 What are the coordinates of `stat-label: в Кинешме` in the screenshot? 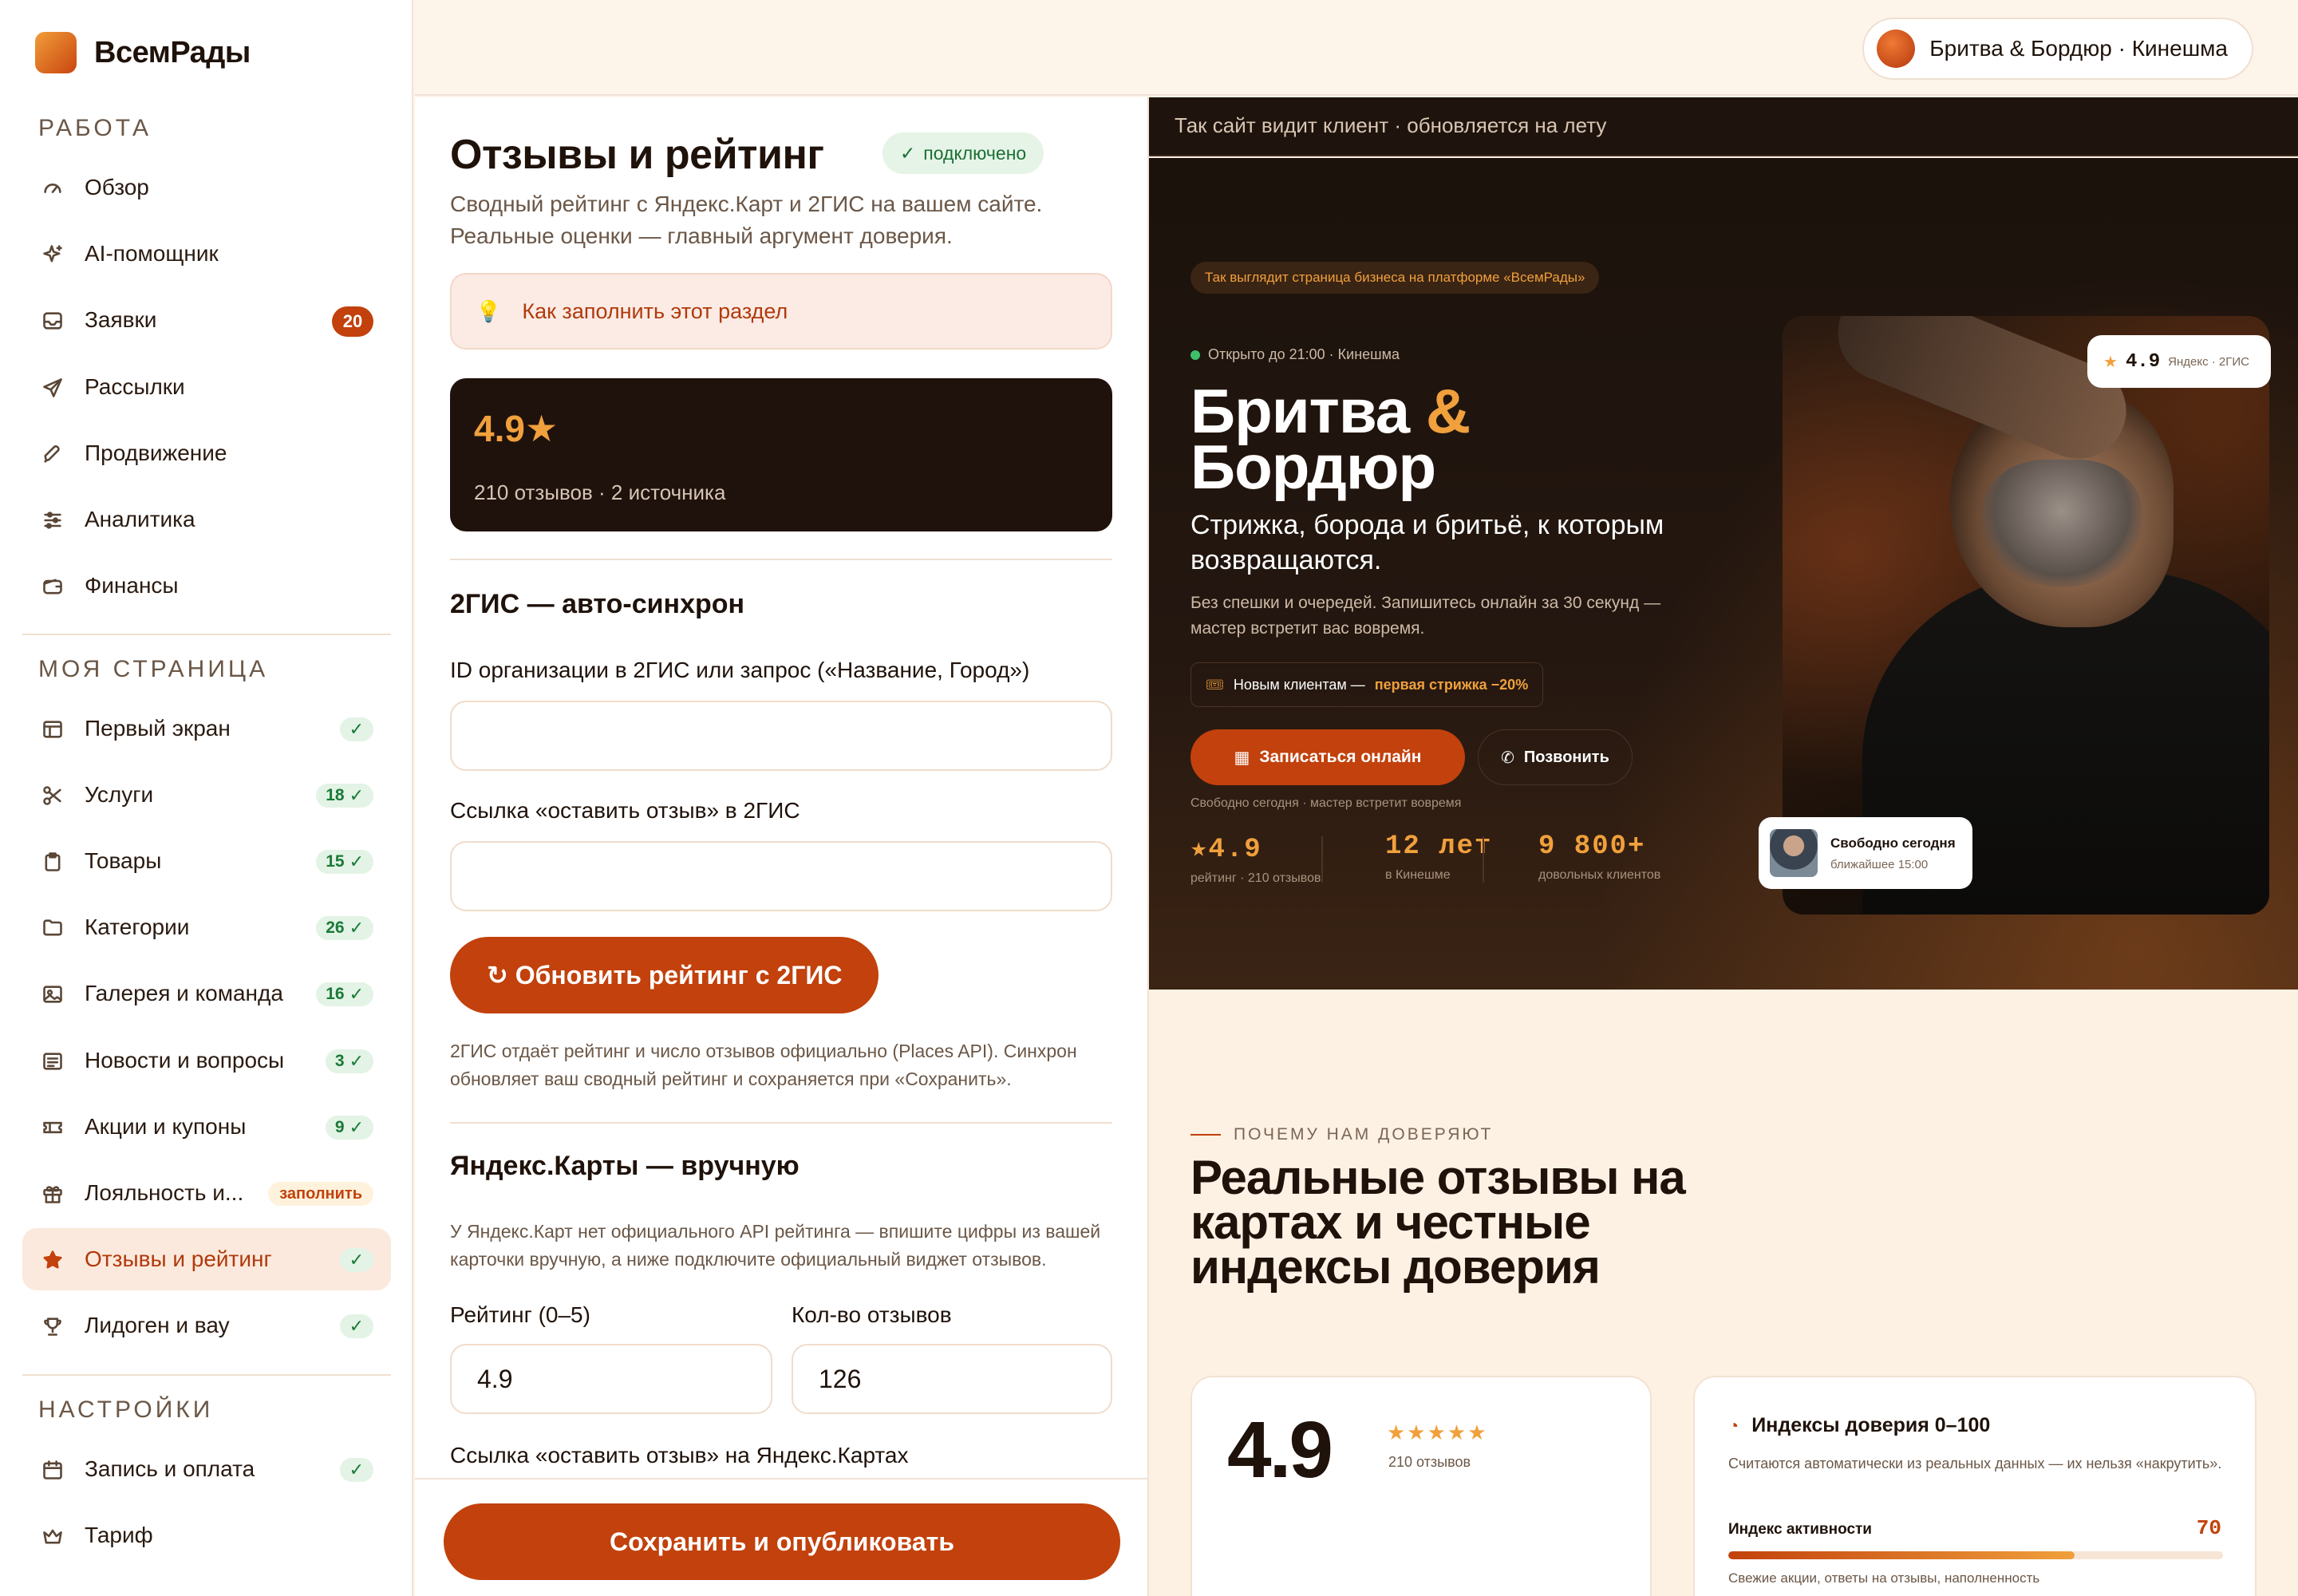 It's located at (1418, 875).